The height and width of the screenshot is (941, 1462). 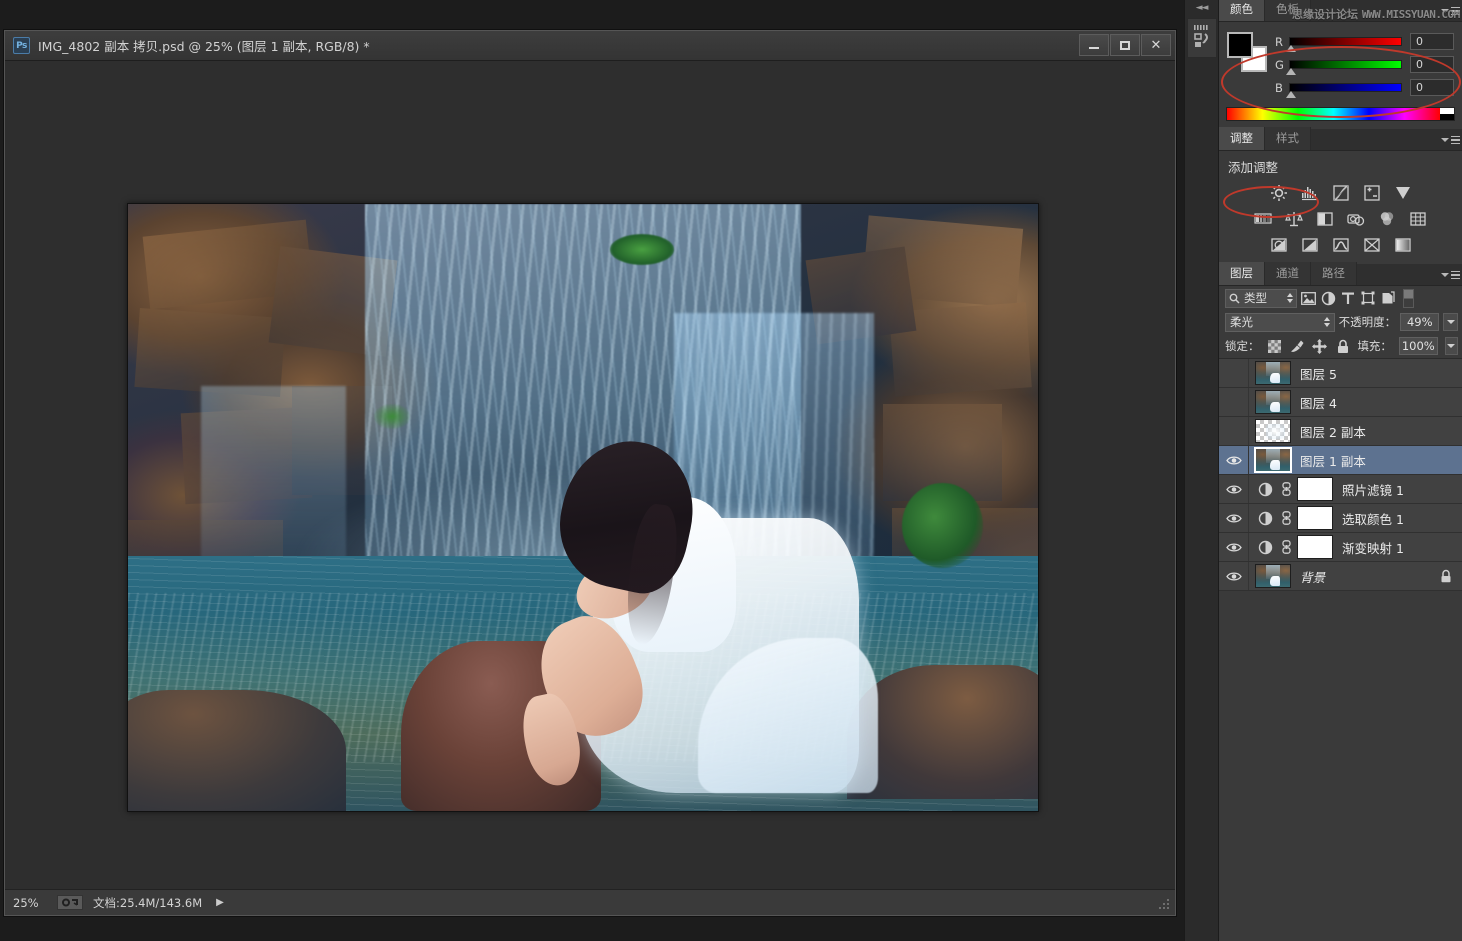 What do you see at coordinates (1326, 322) in the screenshot?
I see `chevron-updown-icon` at bounding box center [1326, 322].